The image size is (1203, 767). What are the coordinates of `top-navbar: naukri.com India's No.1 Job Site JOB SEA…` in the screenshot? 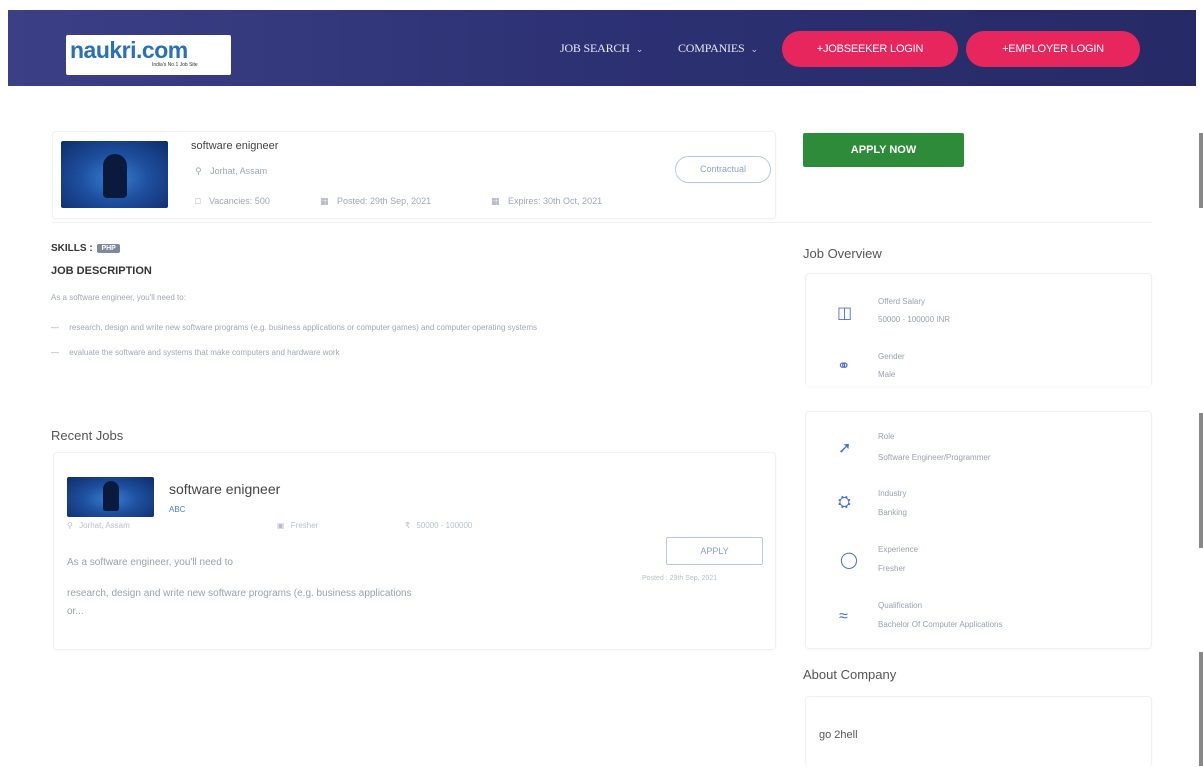 It's located at (602, 48).